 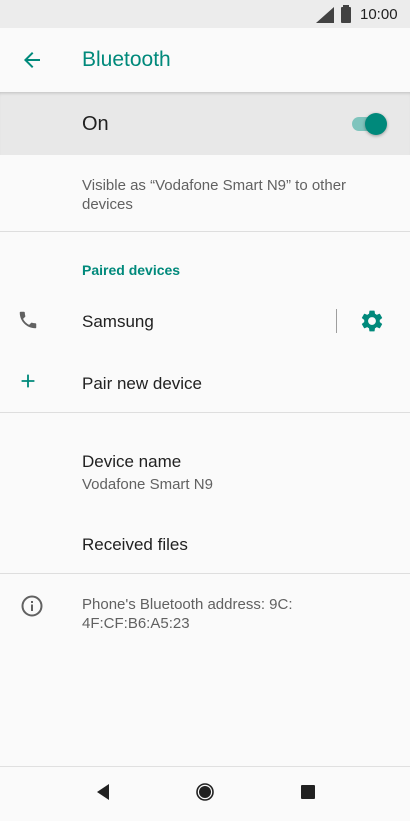 I want to click on received-files-row: Received files, so click(x=205, y=544).